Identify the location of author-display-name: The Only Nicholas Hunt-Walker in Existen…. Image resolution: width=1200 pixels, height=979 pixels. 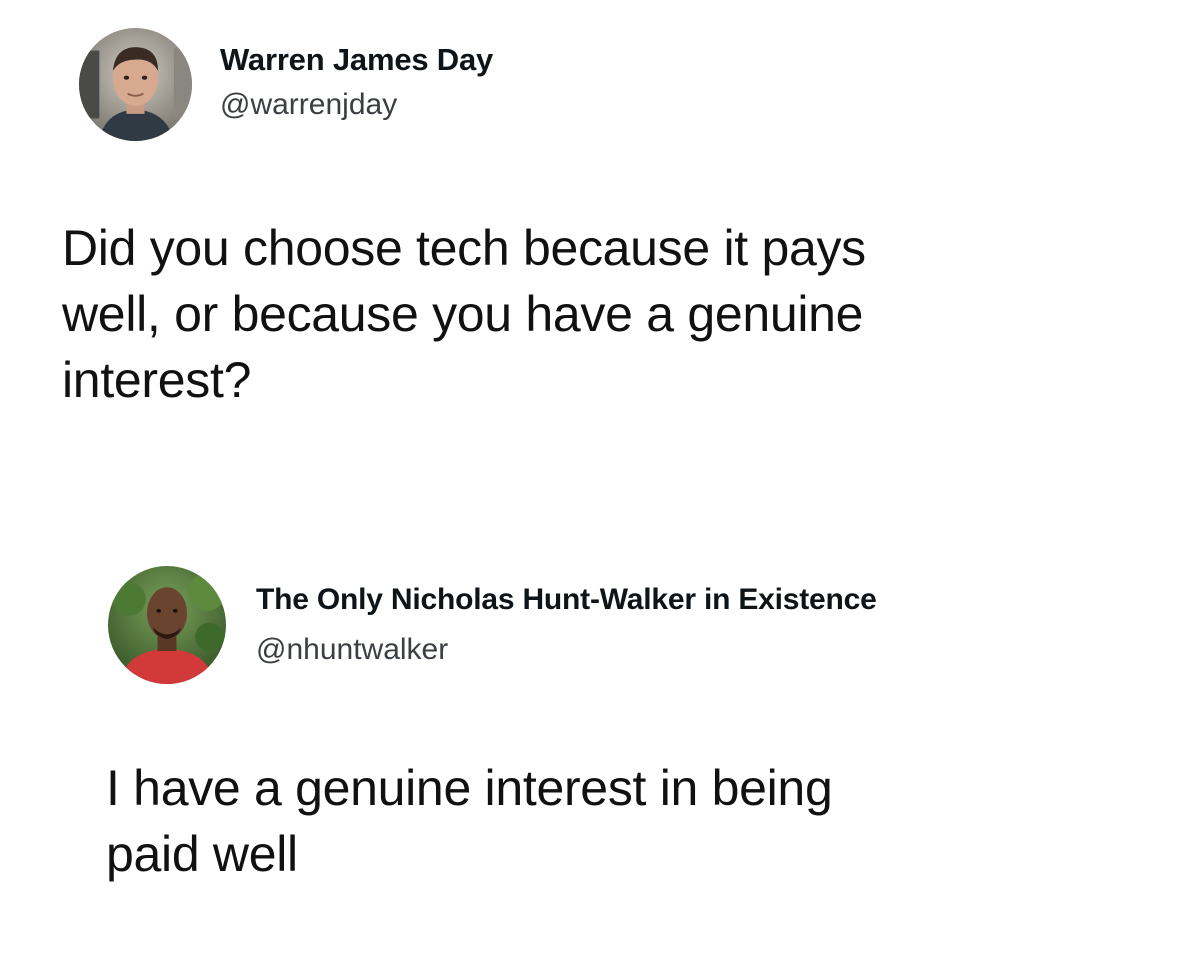
(566, 600).